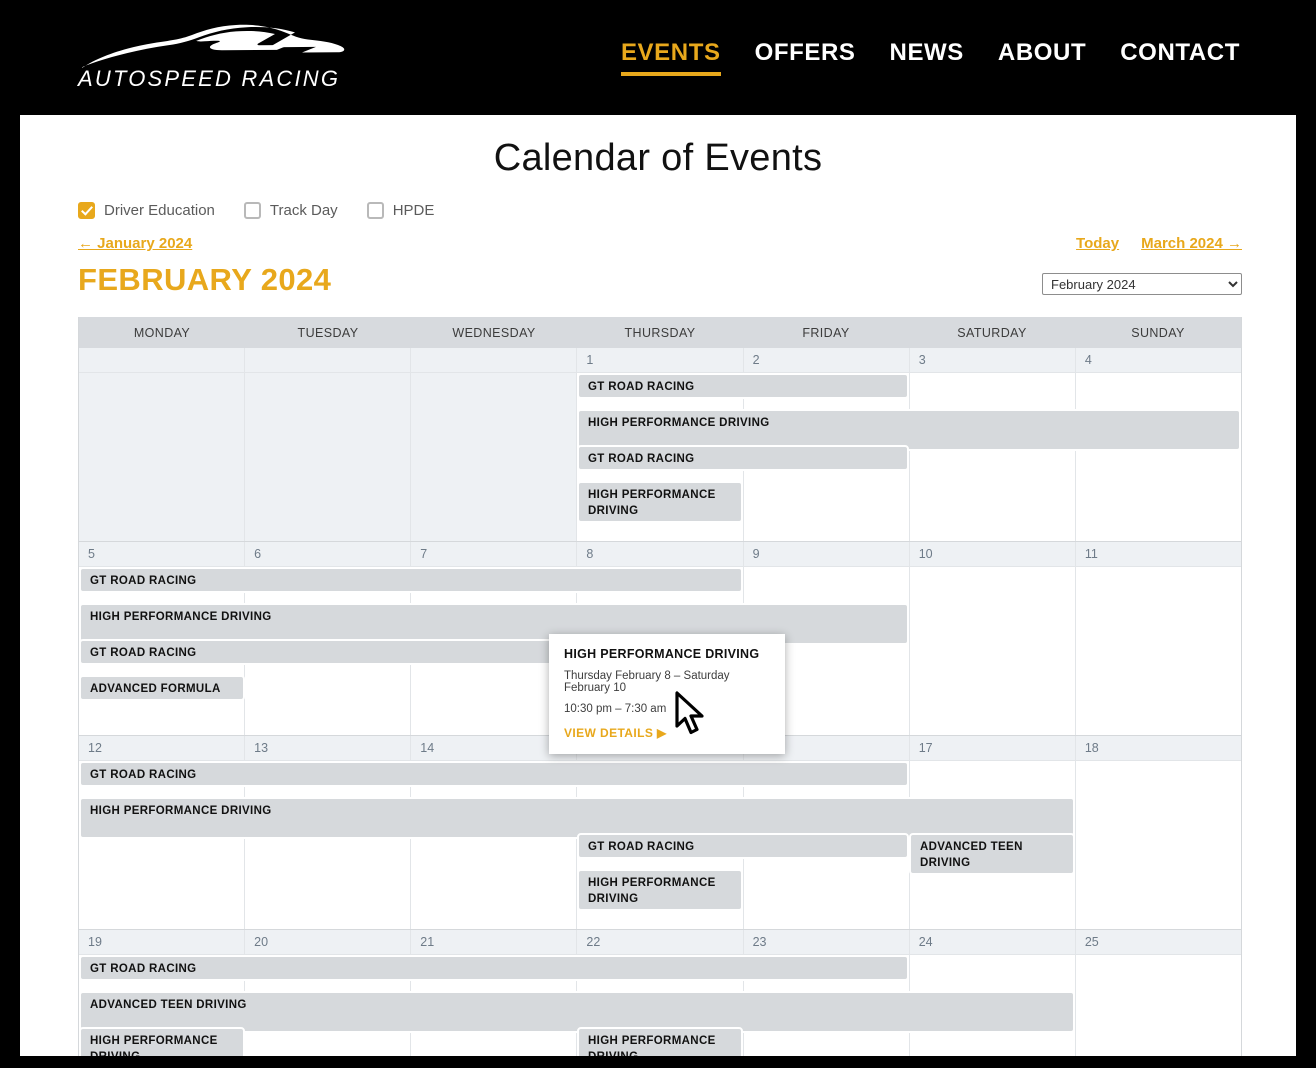  What do you see at coordinates (494, 333) in the screenshot?
I see `weekday-wednesday: WEDNESDAY` at bounding box center [494, 333].